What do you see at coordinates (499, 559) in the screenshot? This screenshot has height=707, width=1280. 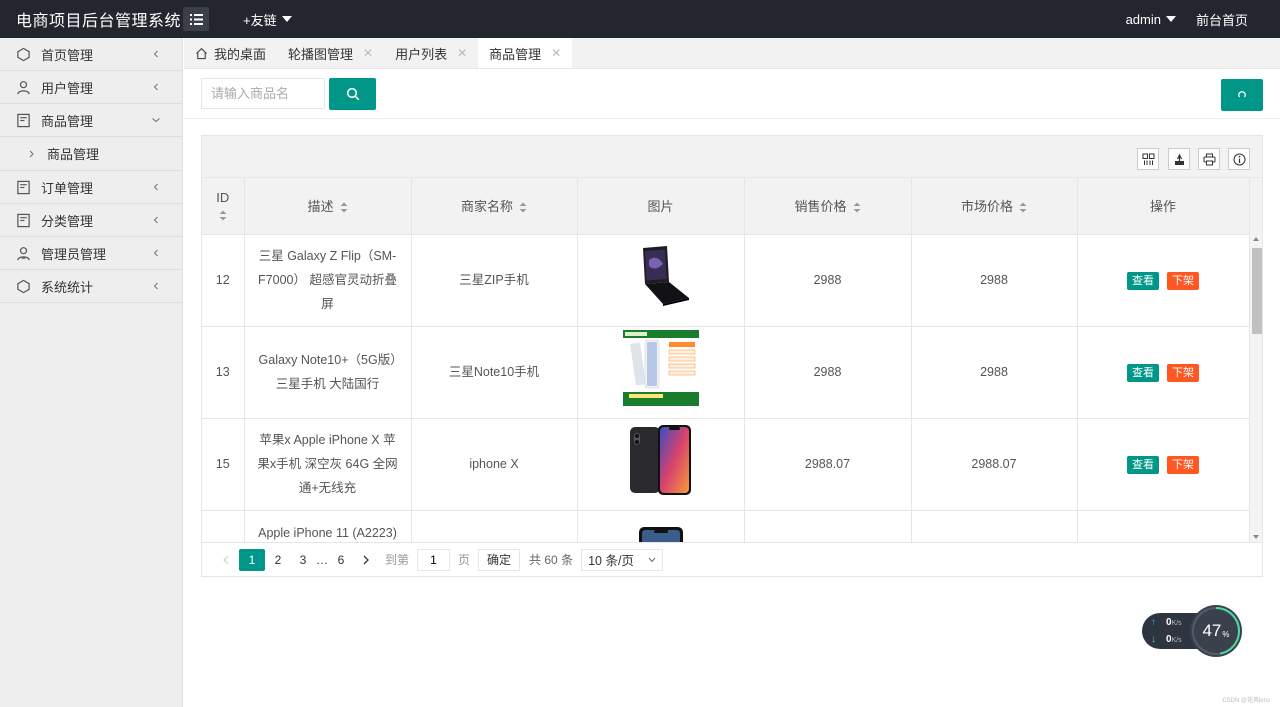 I see `goto-confirm-button: 确定` at bounding box center [499, 559].